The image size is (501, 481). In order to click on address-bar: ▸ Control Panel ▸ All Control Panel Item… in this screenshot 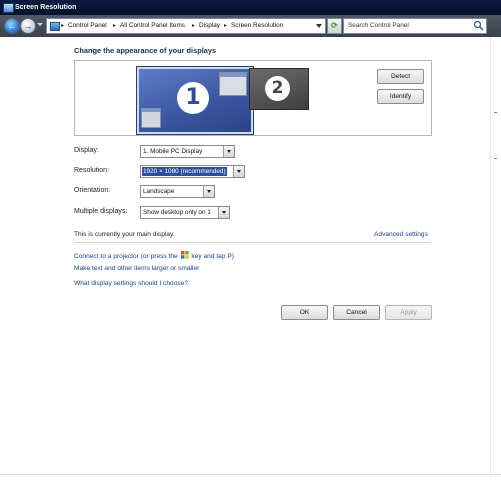, I will do `click(186, 26)`.